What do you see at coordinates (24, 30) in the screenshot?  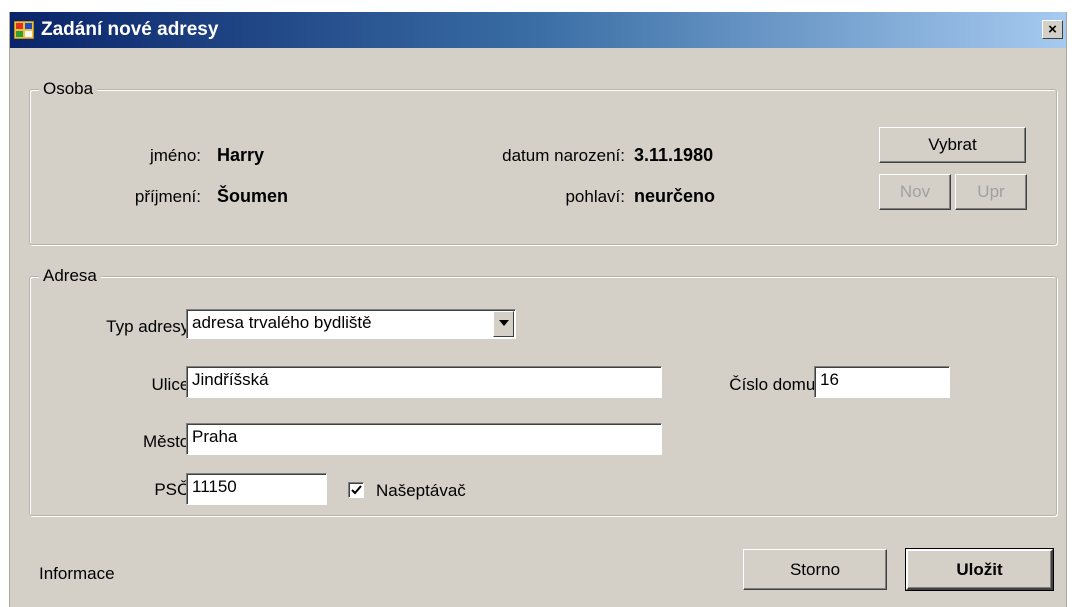 I see `window-app-icon` at bounding box center [24, 30].